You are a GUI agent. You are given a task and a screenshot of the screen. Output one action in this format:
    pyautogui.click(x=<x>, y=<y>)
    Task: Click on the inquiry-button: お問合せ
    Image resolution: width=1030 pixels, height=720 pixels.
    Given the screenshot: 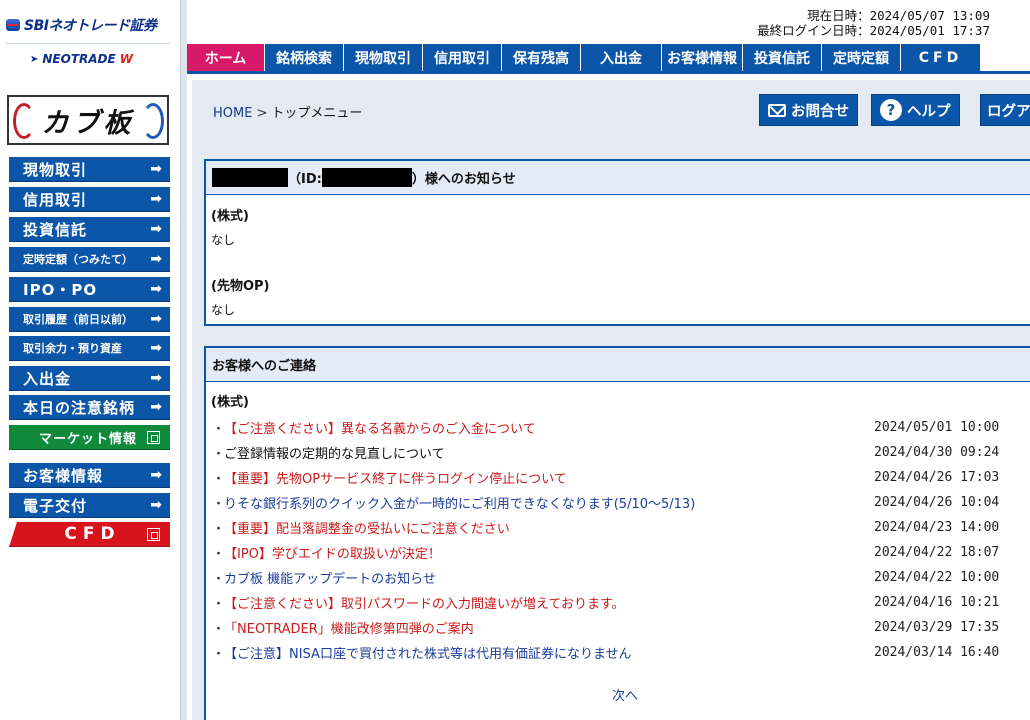 What is the action you would take?
    pyautogui.click(x=808, y=110)
    